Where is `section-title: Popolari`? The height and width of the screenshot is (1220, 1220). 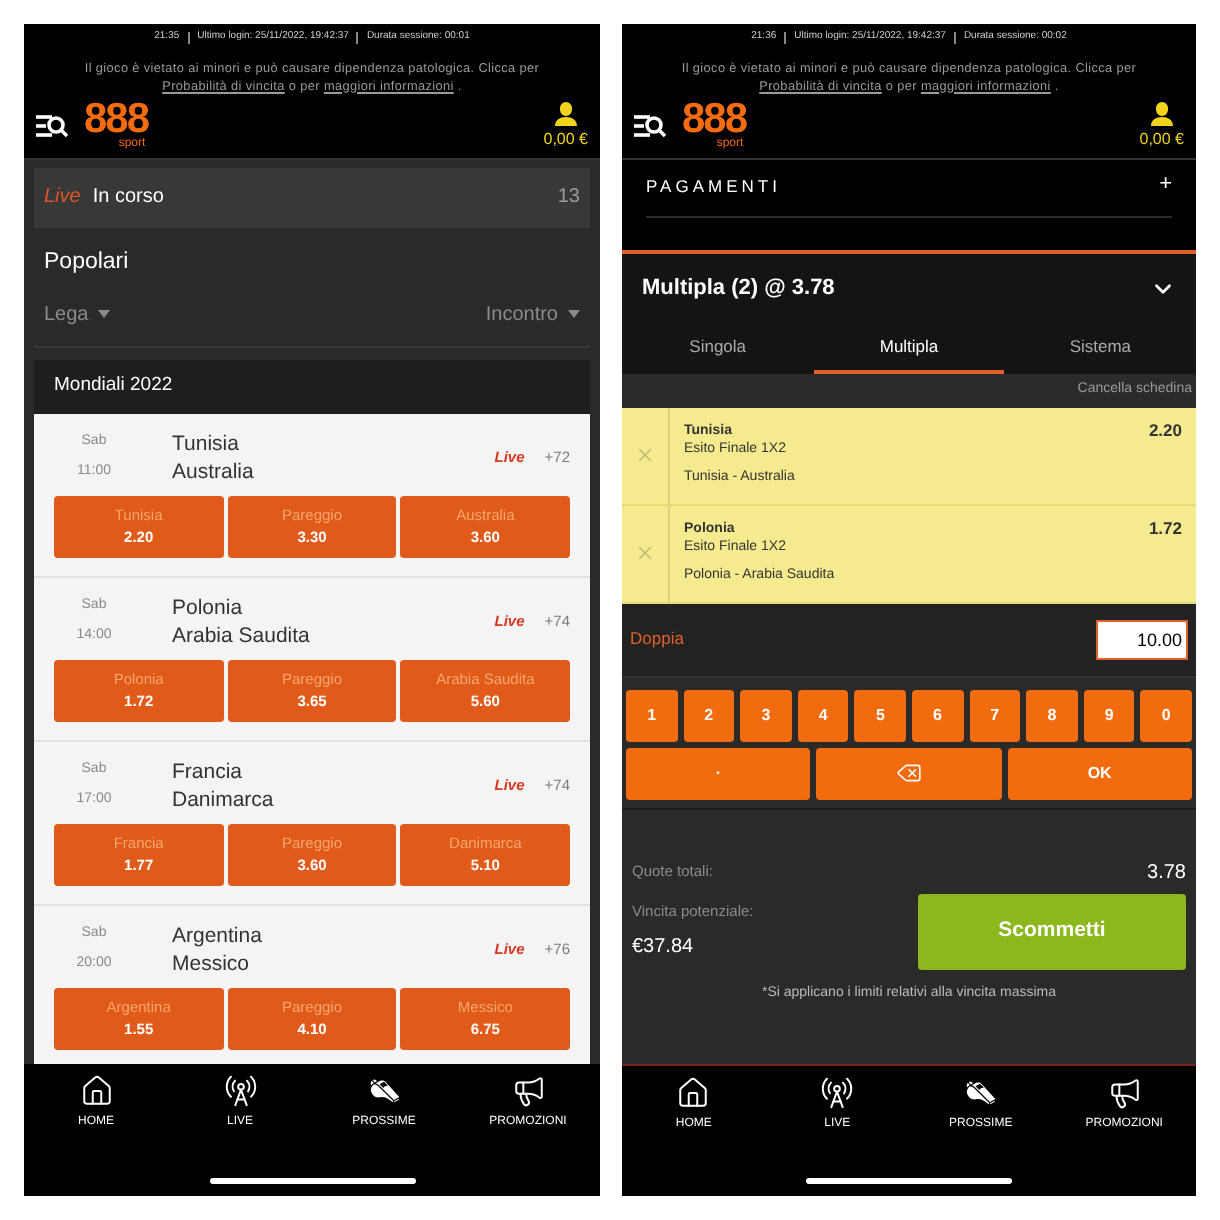
section-title: Popolari is located at coordinates (86, 262).